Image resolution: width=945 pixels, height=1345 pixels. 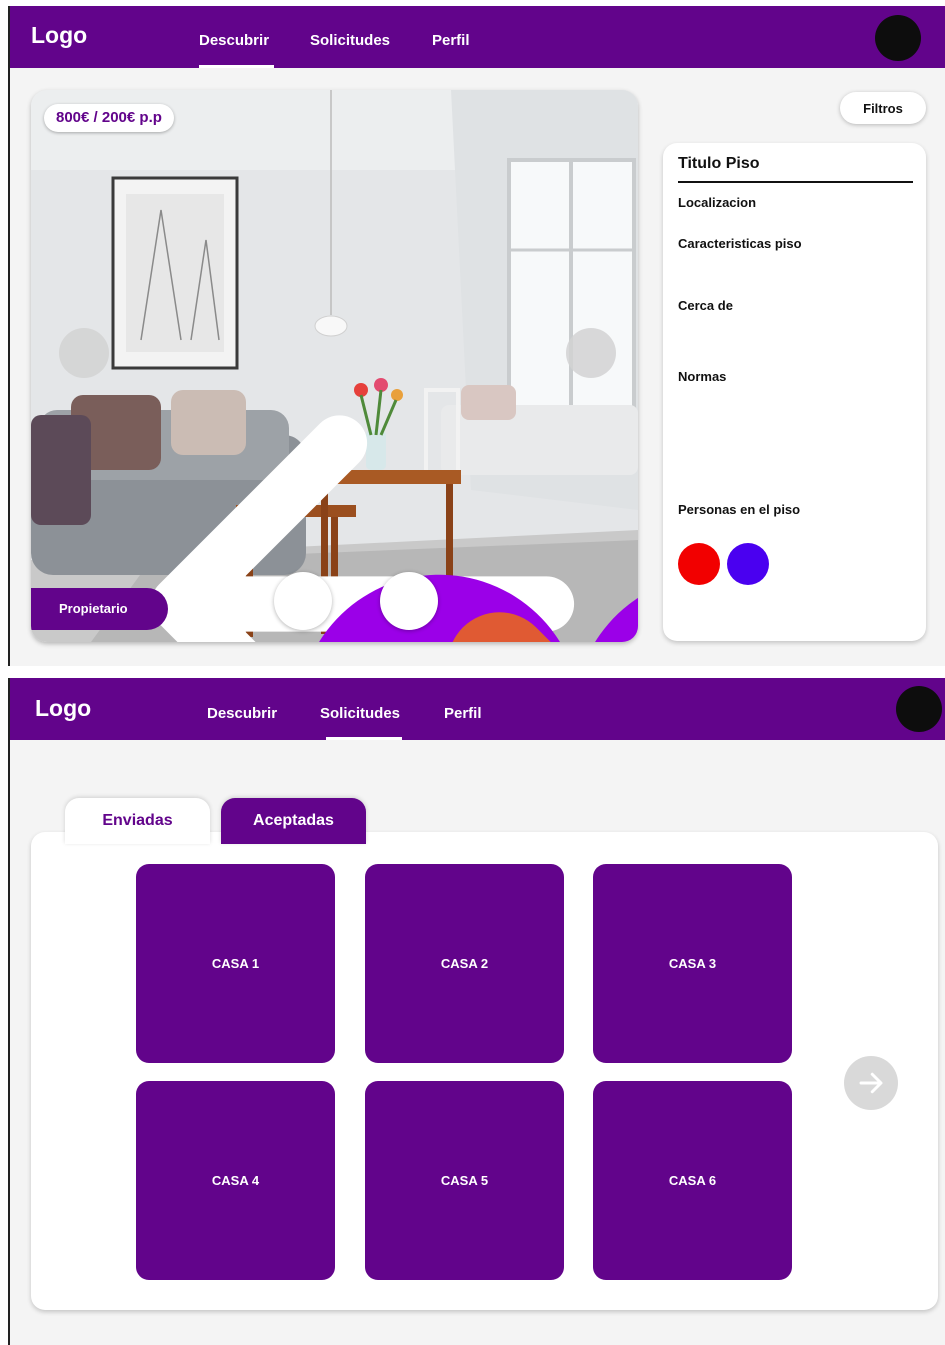 I want to click on next-page-button, so click(x=871, y=1083).